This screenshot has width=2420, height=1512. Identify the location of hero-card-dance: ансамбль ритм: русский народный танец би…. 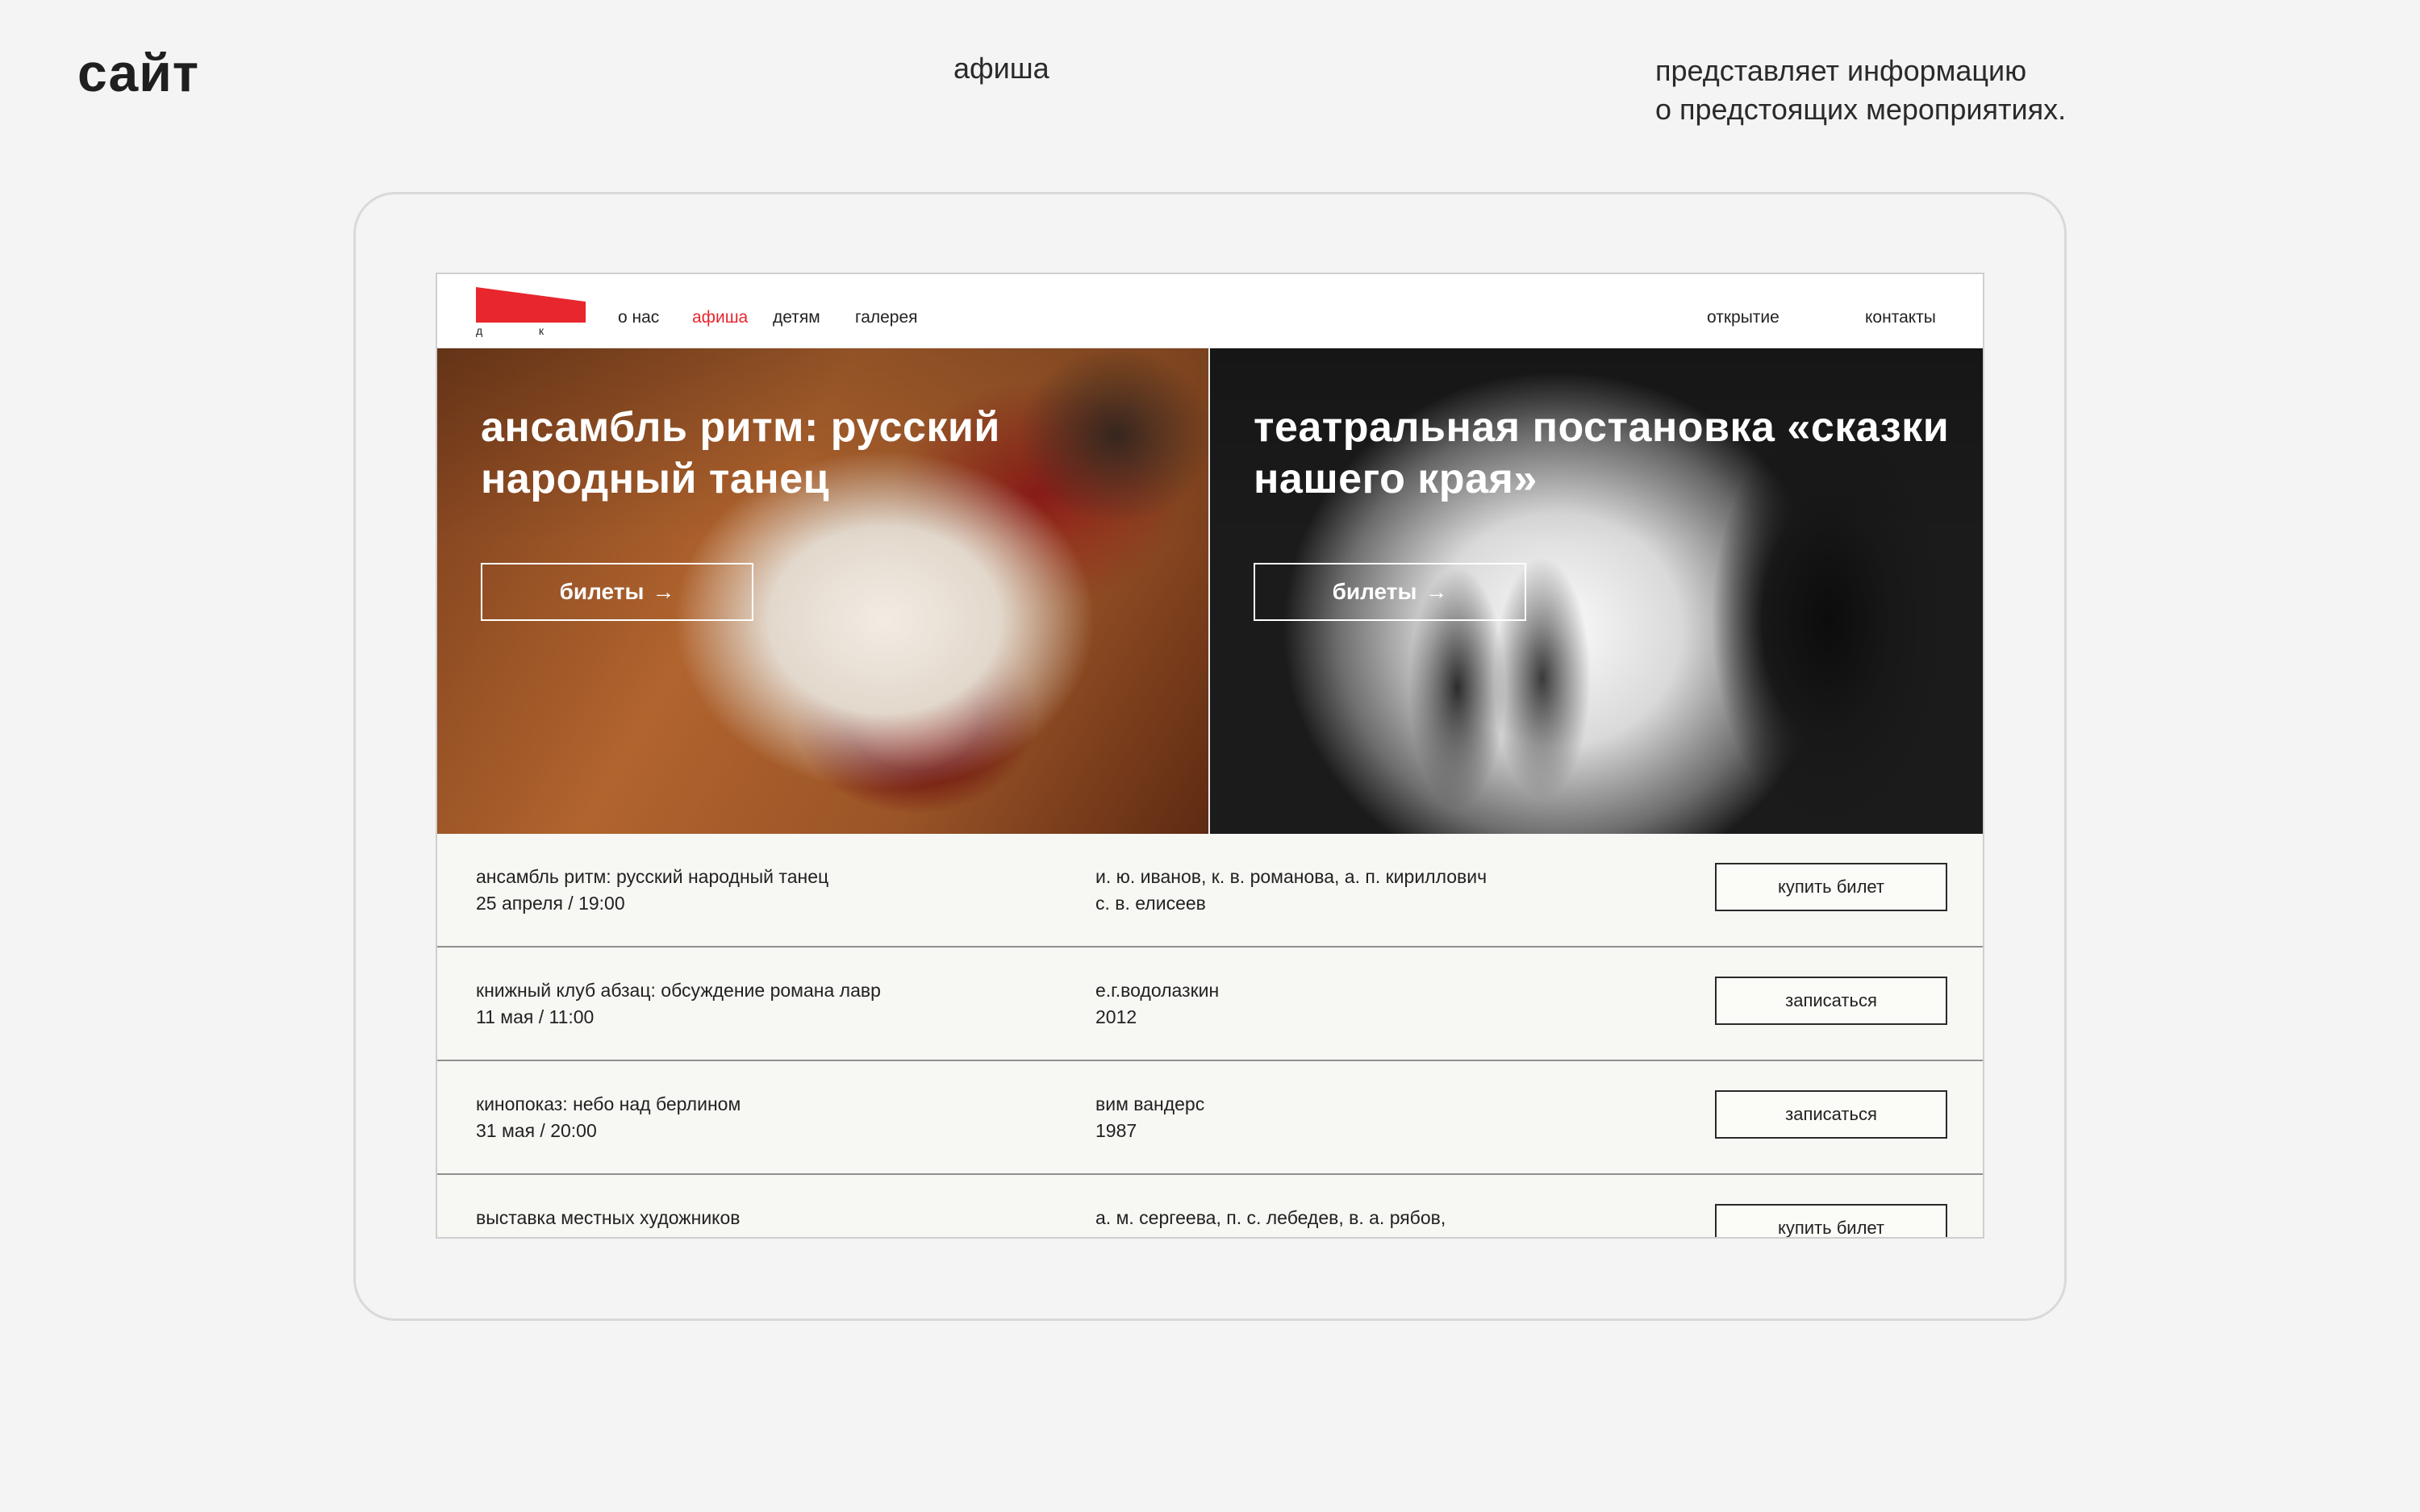
(823, 591).